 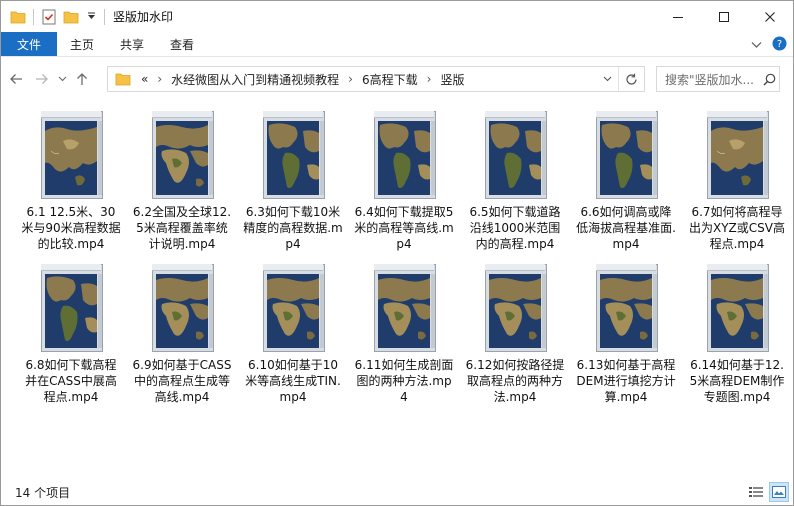 What do you see at coordinates (42, 79) in the screenshot?
I see `forward-button` at bounding box center [42, 79].